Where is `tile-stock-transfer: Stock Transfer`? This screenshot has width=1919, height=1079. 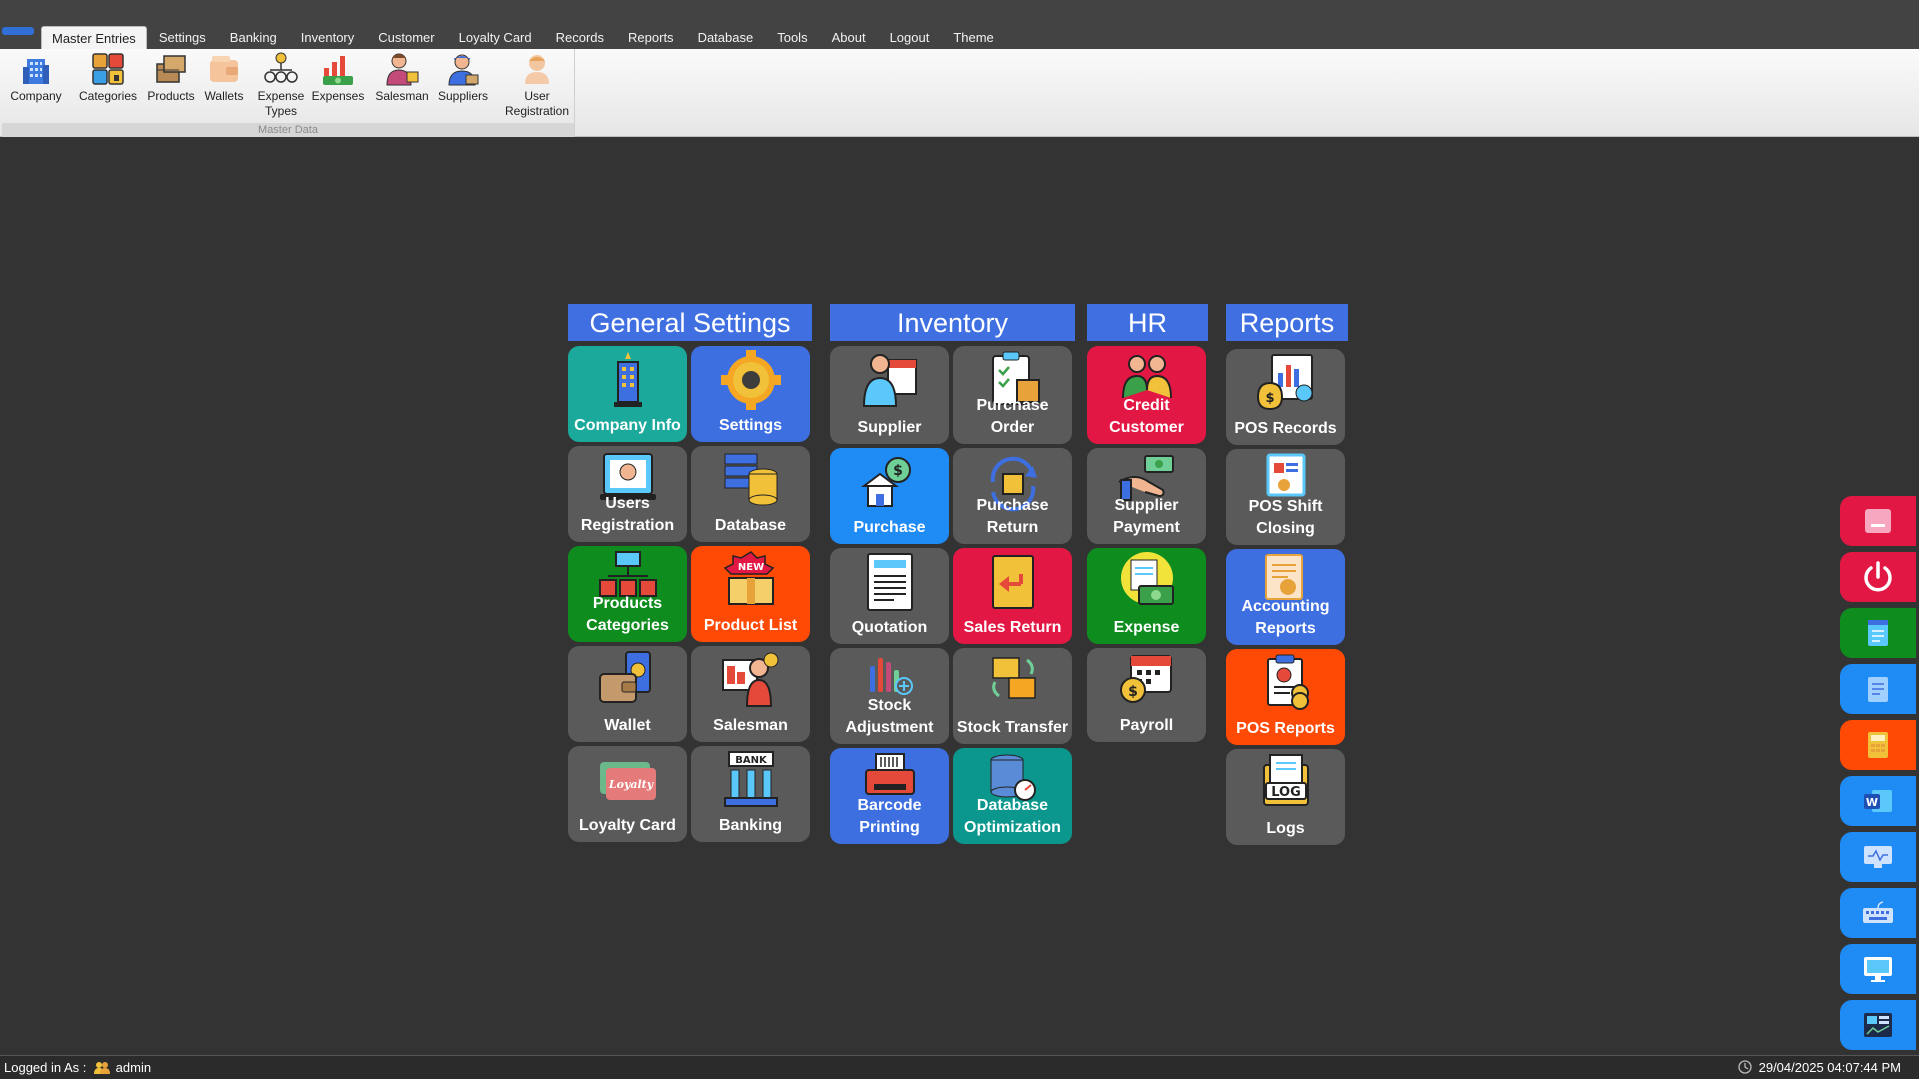 tile-stock-transfer: Stock Transfer is located at coordinates (1012, 696).